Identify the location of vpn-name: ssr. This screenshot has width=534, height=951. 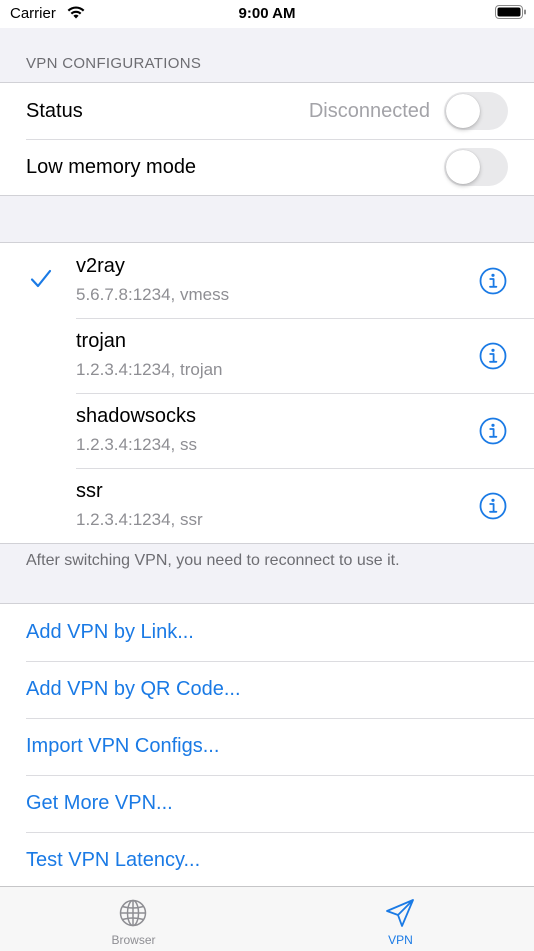
(89, 491).